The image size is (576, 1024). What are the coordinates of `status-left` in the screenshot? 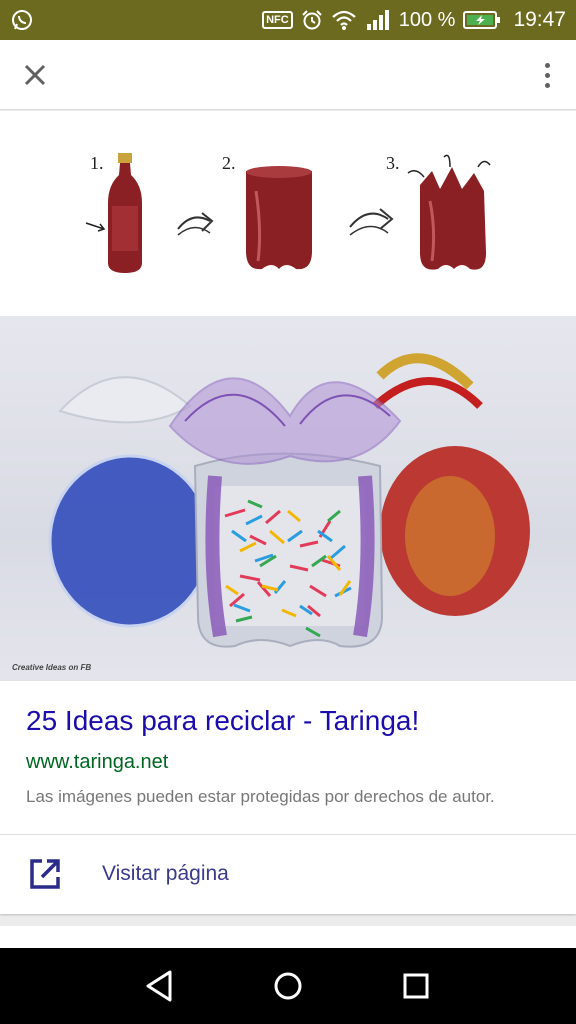 It's located at (22, 20).